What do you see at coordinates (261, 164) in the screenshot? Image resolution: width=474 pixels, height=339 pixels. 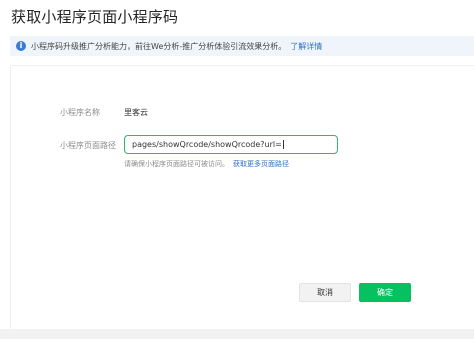 I see `more-paths-link: 获取更多页面路径` at bounding box center [261, 164].